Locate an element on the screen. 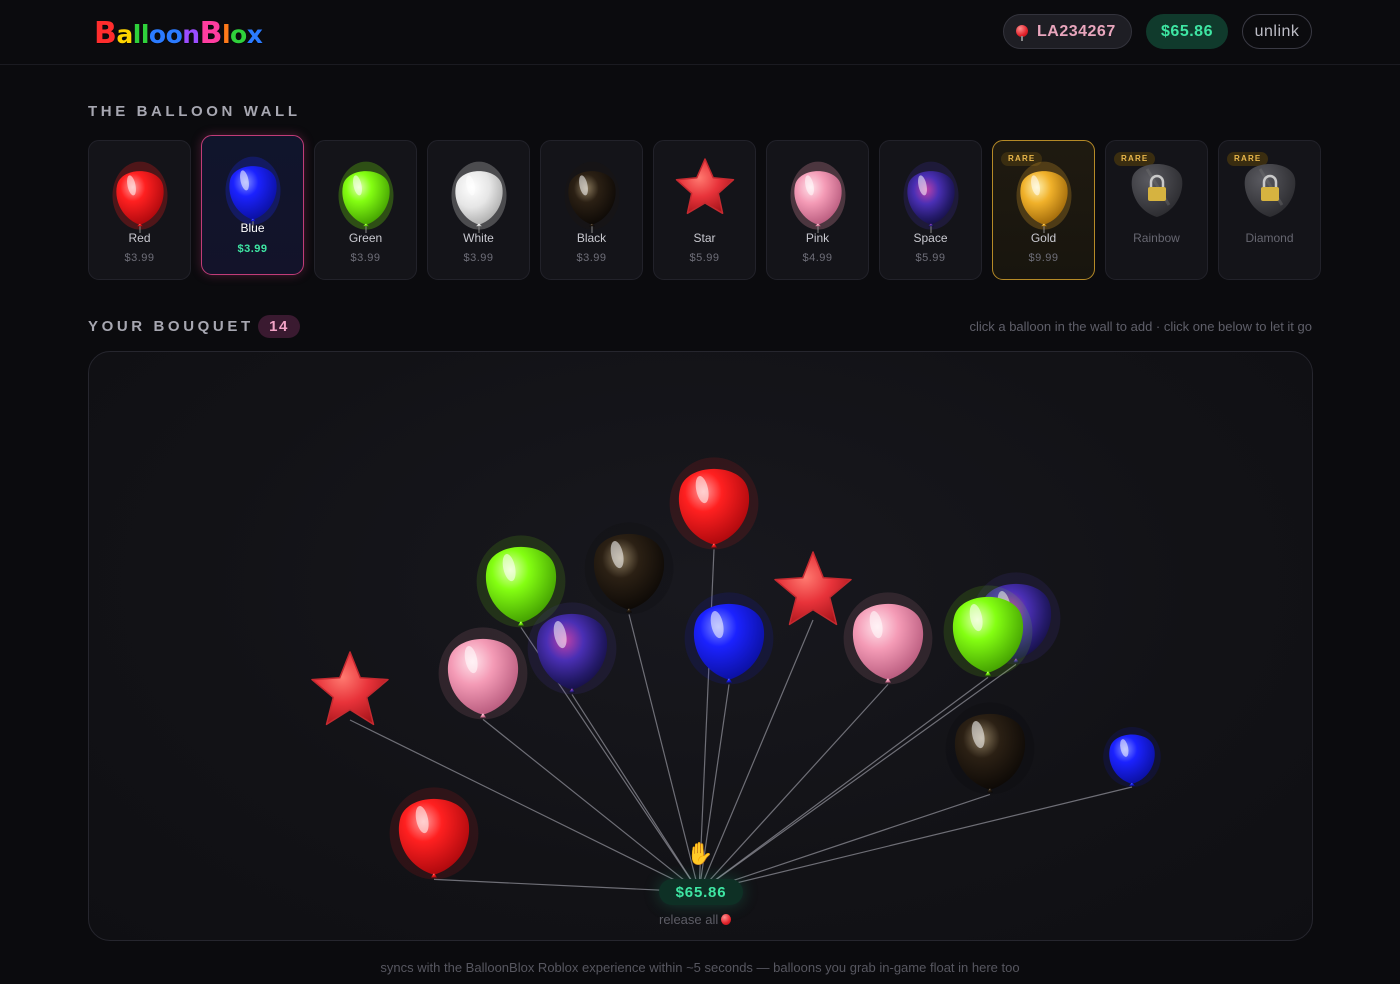 This screenshot has height=984, width=1400. logo-letter: n is located at coordinates (191, 34).